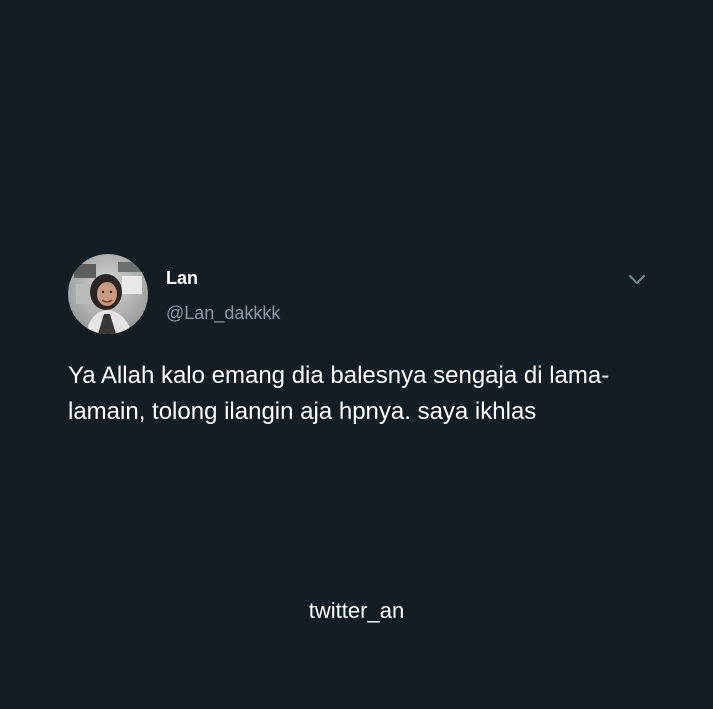 Image resolution: width=713 pixels, height=709 pixels. I want to click on watermark: twitter_an, so click(356, 610).